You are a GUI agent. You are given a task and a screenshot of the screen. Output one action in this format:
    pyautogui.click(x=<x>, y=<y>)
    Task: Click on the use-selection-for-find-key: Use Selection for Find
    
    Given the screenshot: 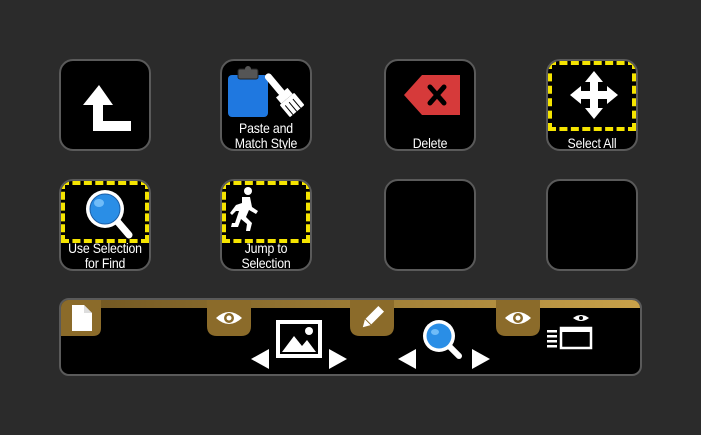 What is the action you would take?
    pyautogui.click(x=105, y=225)
    